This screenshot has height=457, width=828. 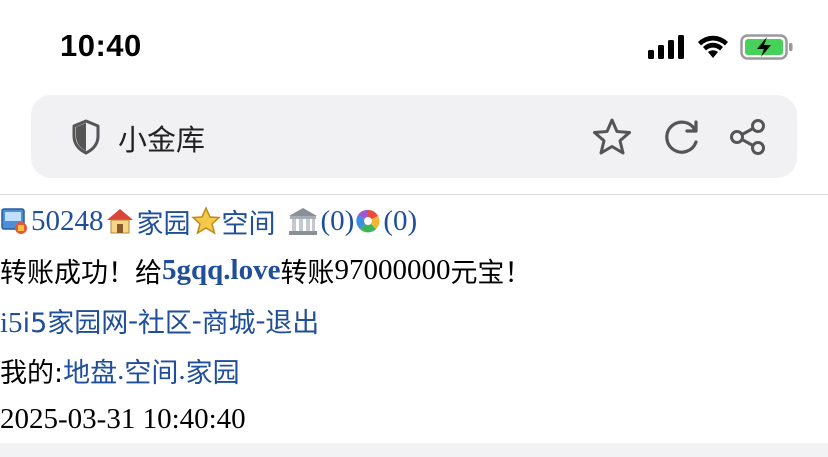 I want to click on timestamp: 2025-03-31 10:40:40, so click(x=123, y=418).